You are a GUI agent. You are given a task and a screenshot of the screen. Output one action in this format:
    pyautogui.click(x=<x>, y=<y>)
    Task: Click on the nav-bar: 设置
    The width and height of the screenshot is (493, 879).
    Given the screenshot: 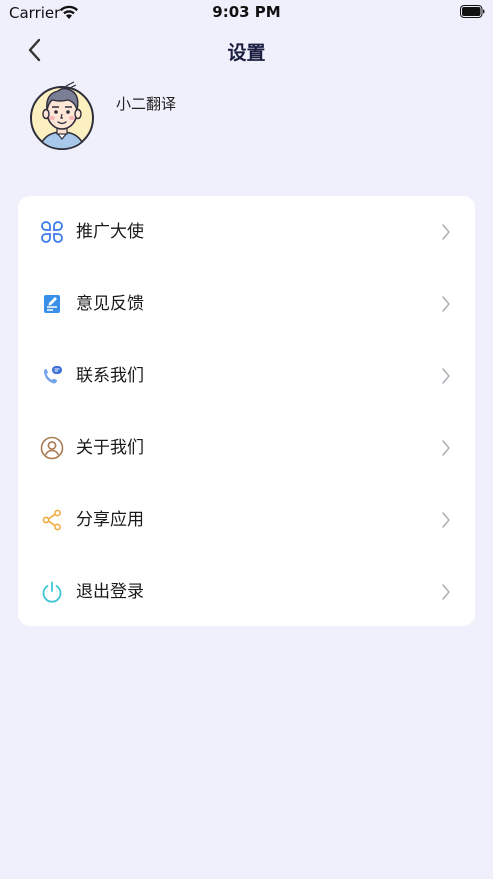 What is the action you would take?
    pyautogui.click(x=246, y=50)
    